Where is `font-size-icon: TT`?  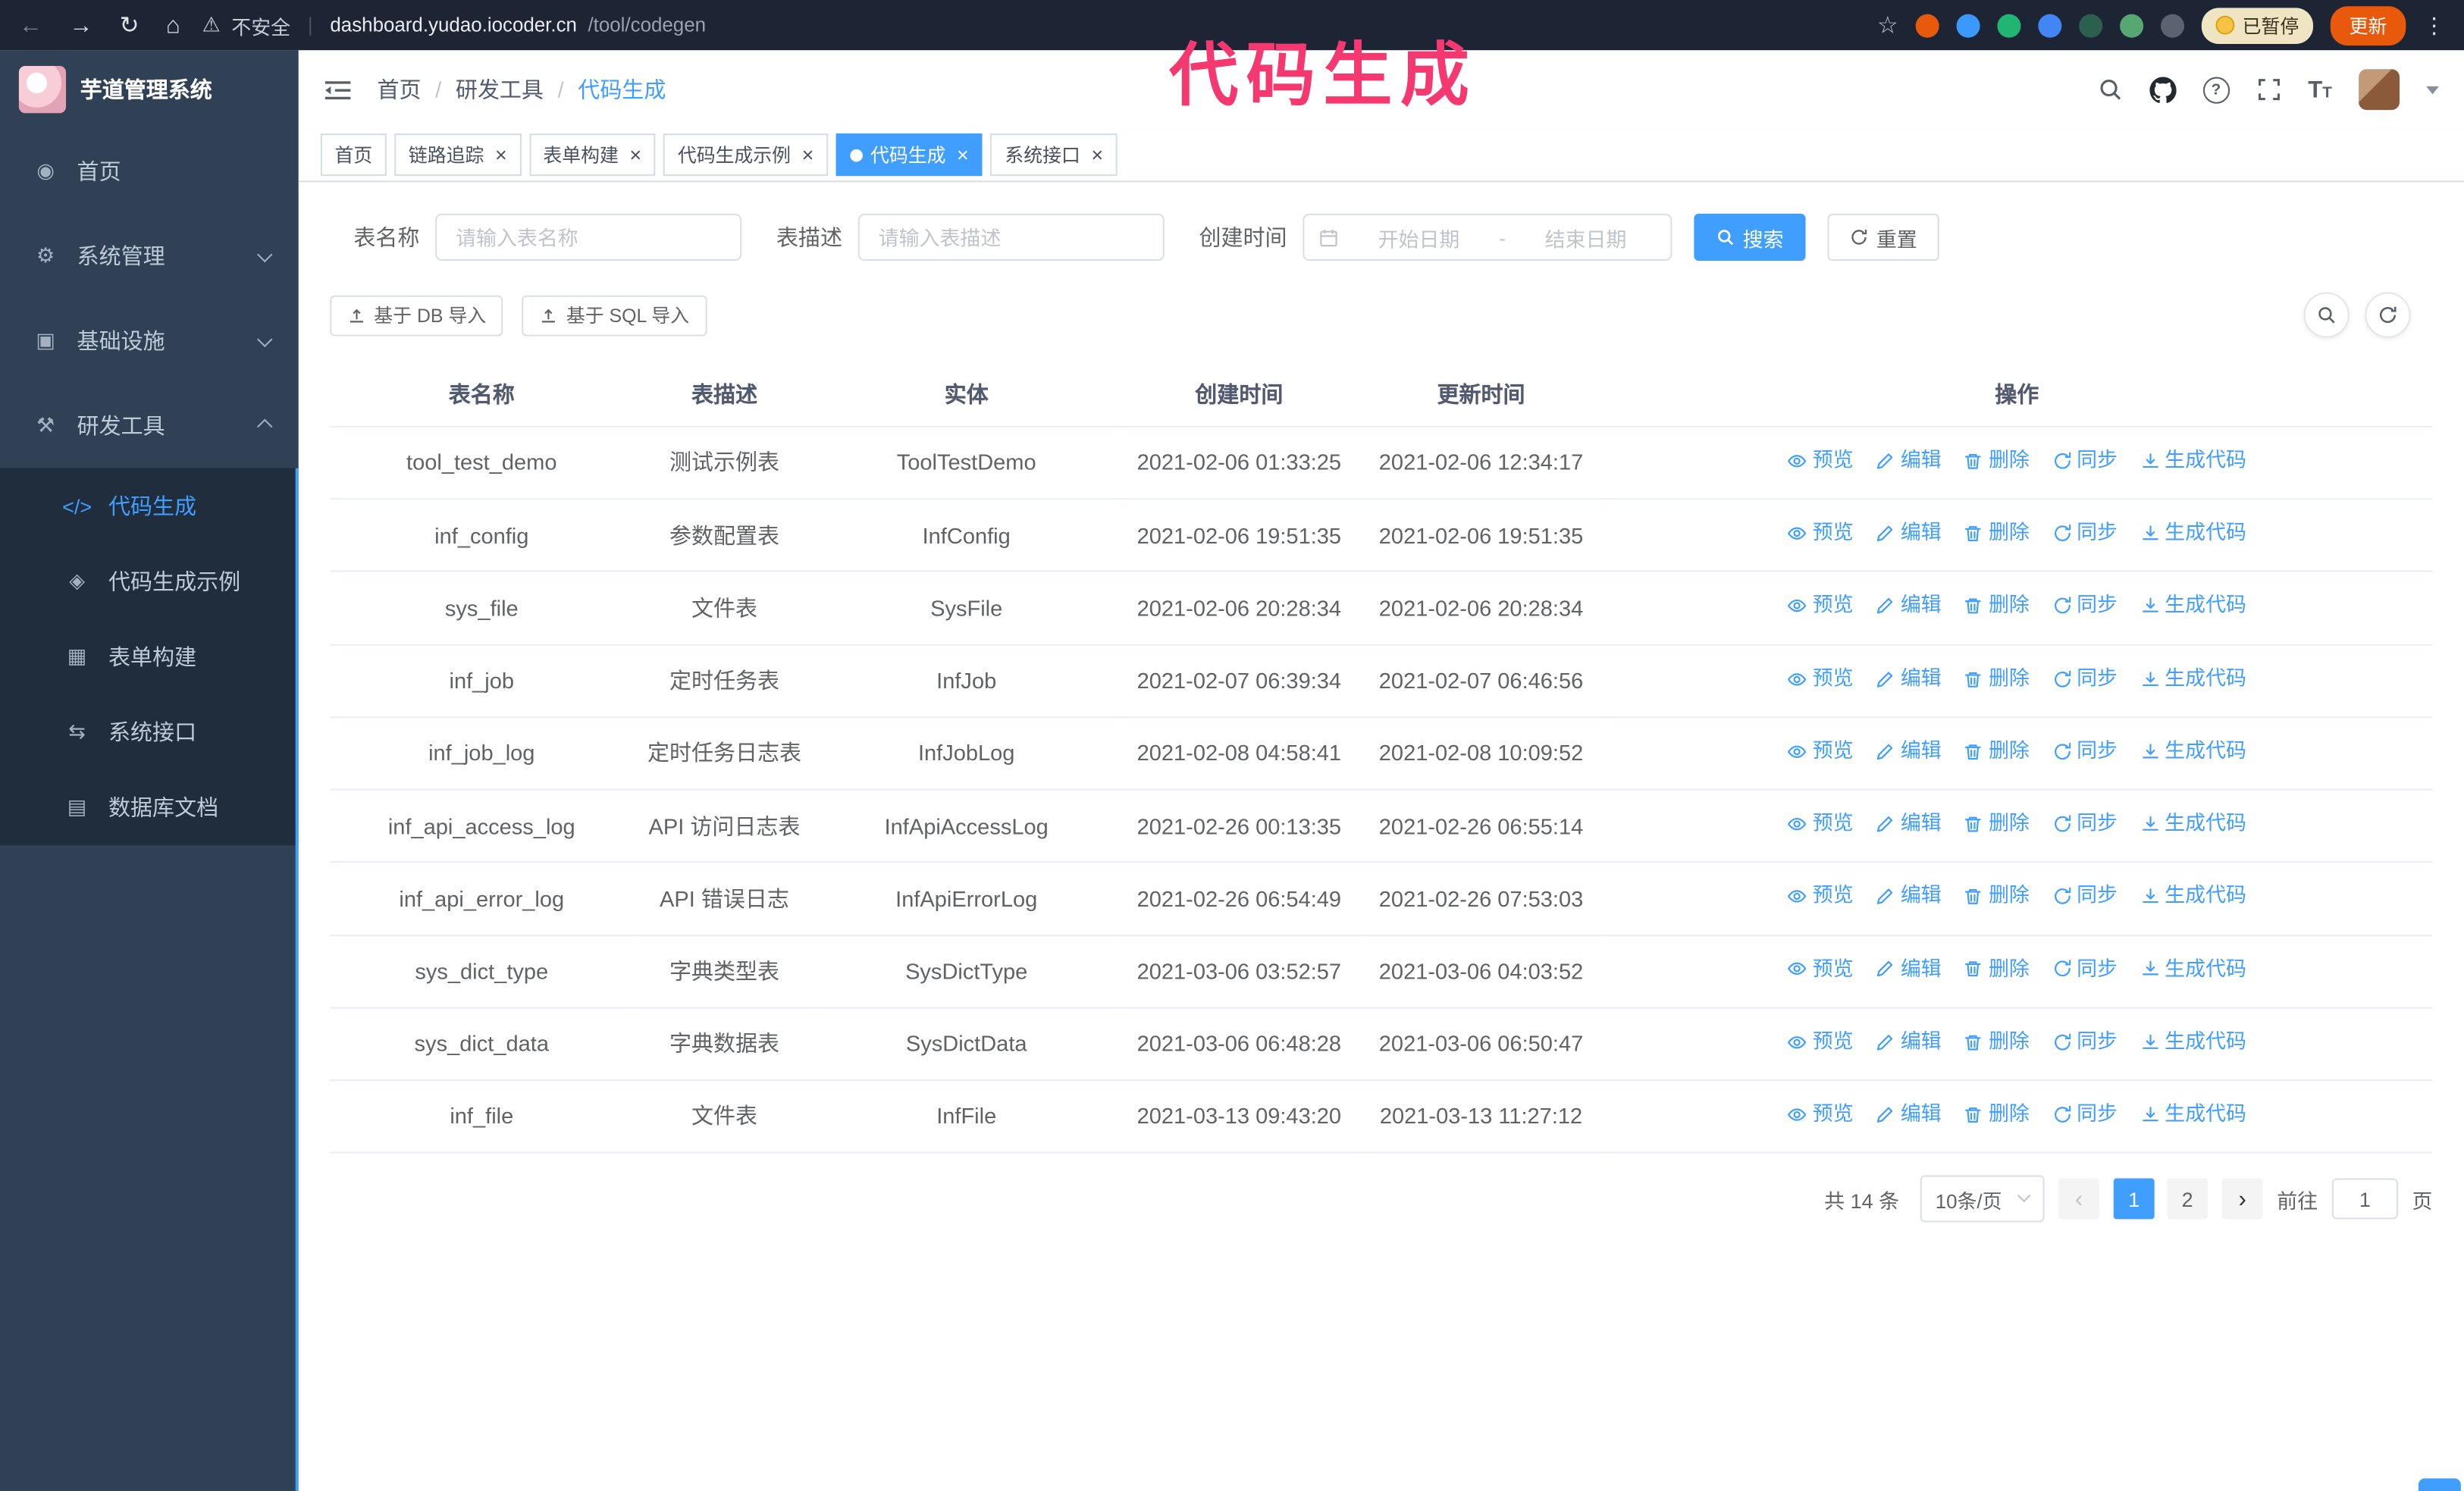
font-size-icon: TT is located at coordinates (2320, 90).